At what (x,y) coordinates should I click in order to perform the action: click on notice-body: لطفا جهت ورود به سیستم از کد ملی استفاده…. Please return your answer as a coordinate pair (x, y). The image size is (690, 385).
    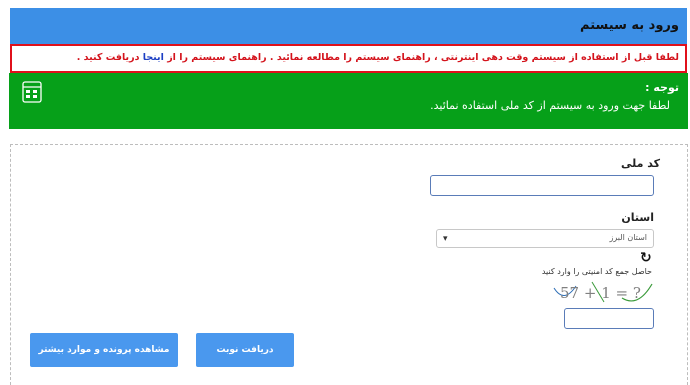
    Looking at the image, I should click on (550, 105).